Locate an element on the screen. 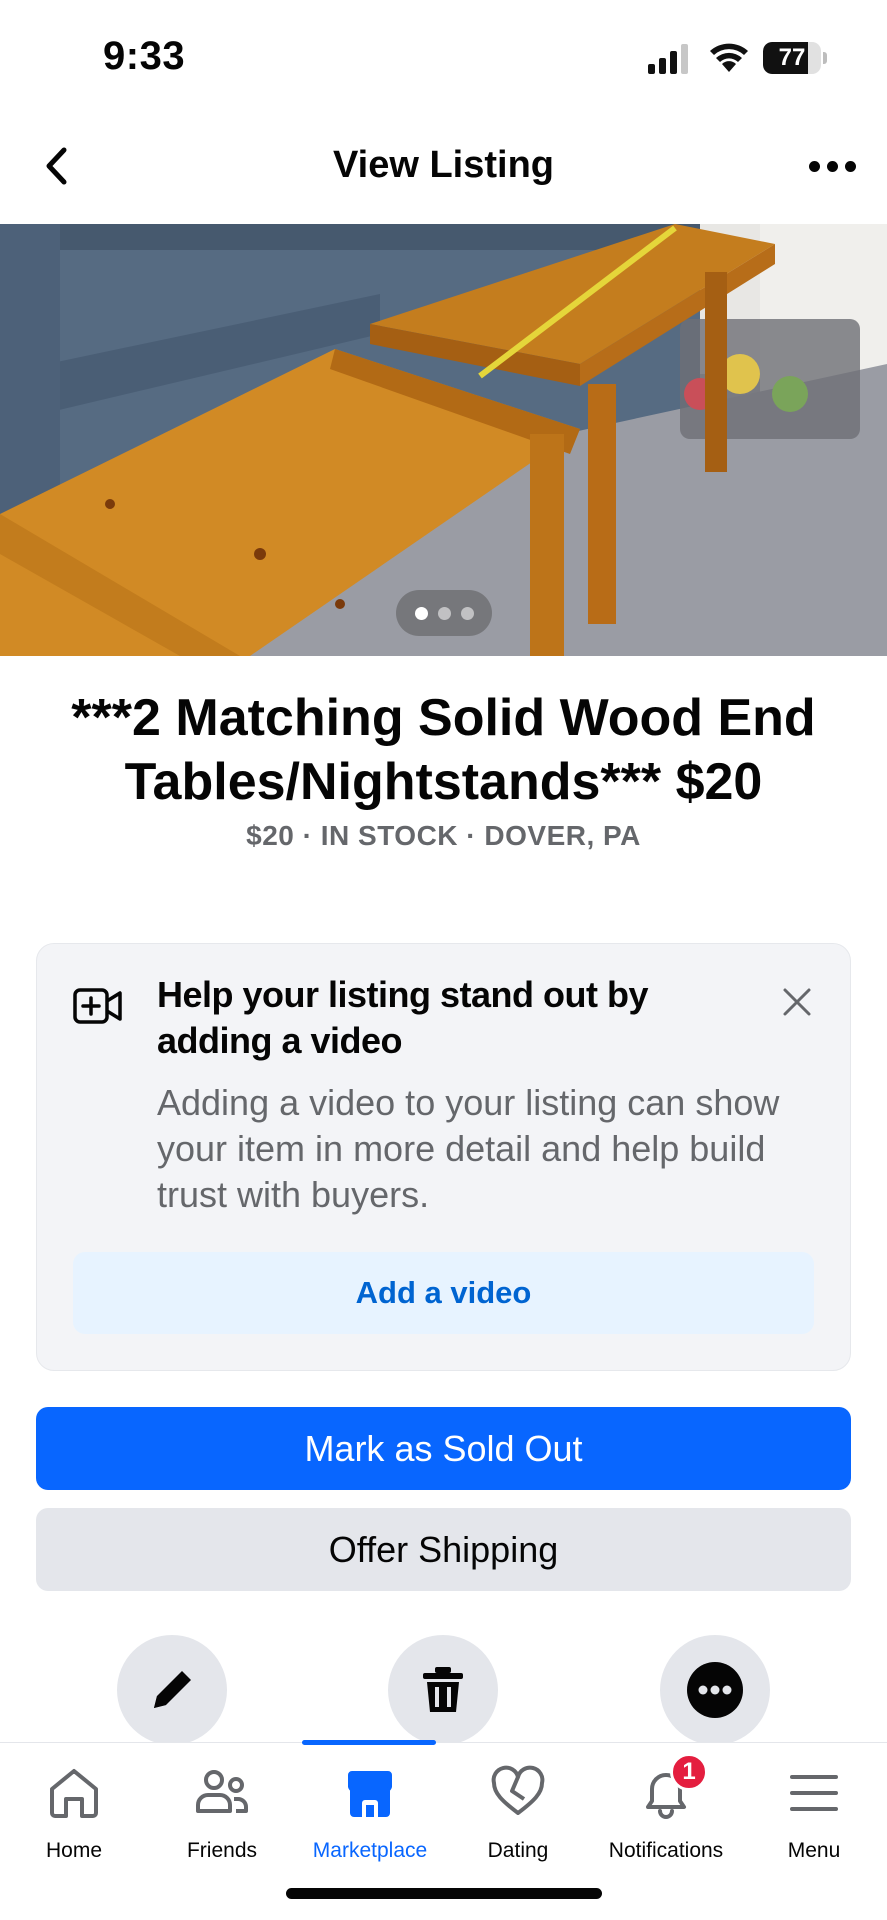  pencil-icon is located at coordinates (172, 1689).